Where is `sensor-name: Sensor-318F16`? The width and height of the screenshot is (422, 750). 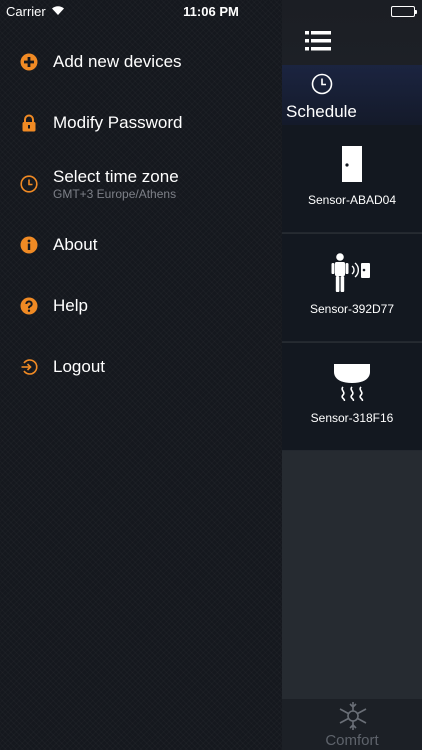
sensor-name: Sensor-318F16 is located at coordinates (352, 418).